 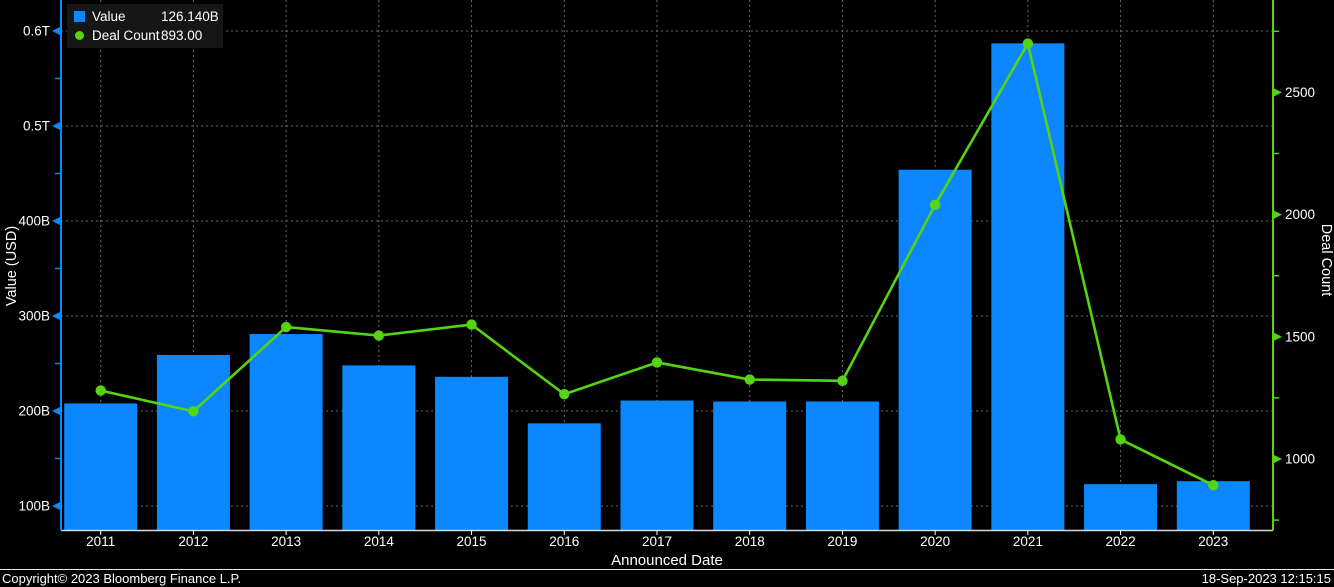 What do you see at coordinates (657, 362) in the screenshot?
I see `deal-count-point-2017` at bounding box center [657, 362].